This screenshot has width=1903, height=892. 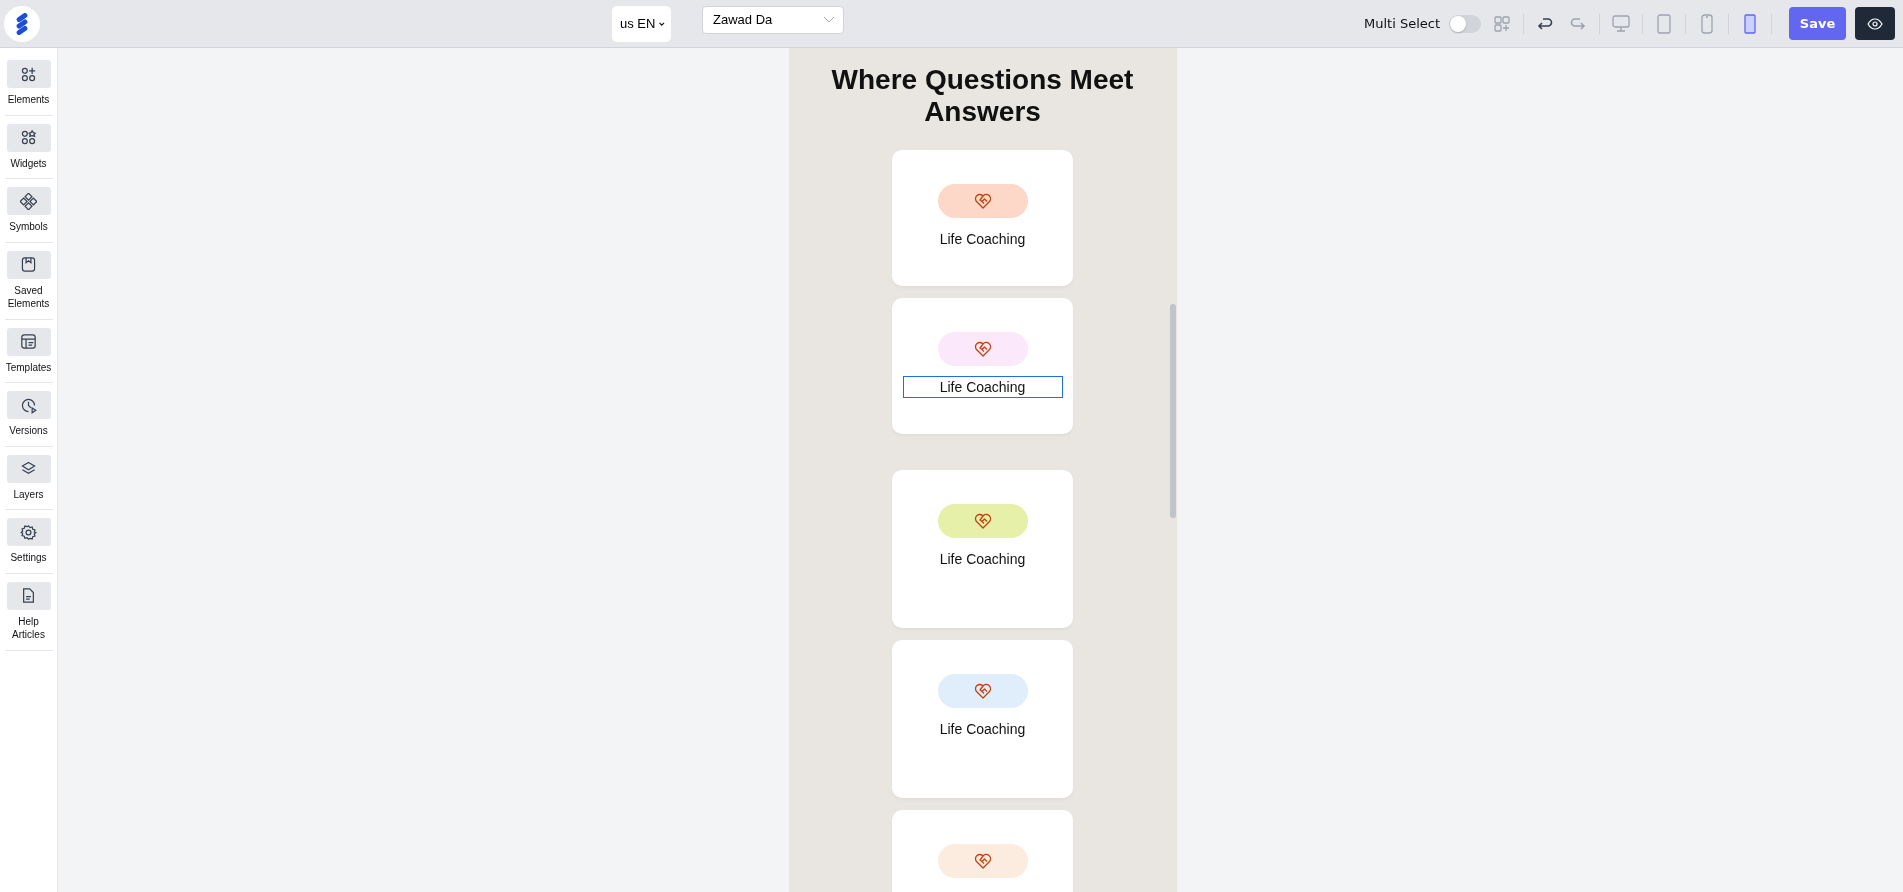 I want to click on help-icon, so click(x=28, y=595).